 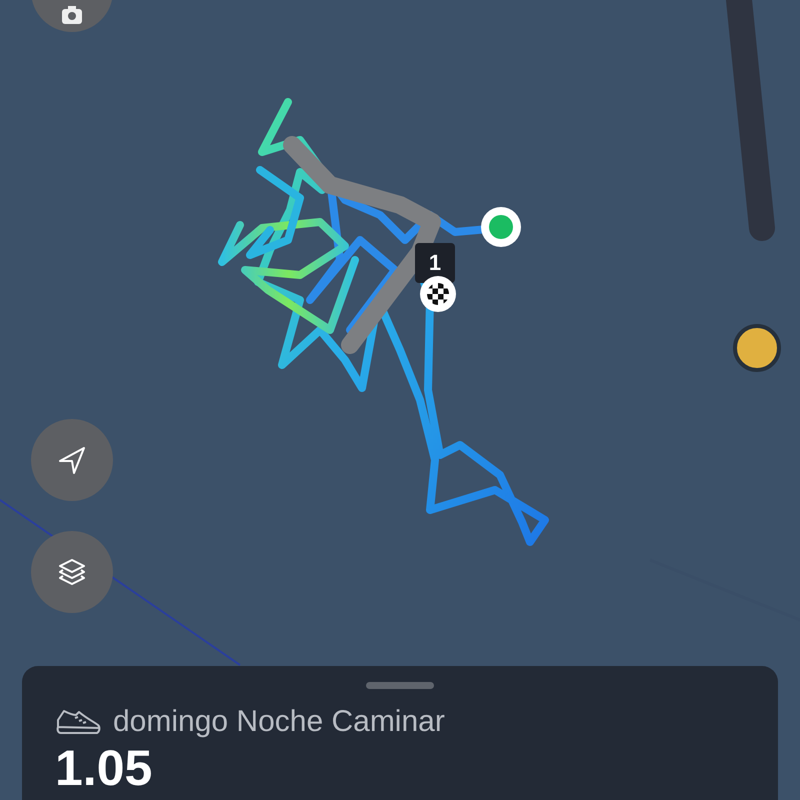 What do you see at coordinates (400, 685) in the screenshot?
I see `drag-handle` at bounding box center [400, 685].